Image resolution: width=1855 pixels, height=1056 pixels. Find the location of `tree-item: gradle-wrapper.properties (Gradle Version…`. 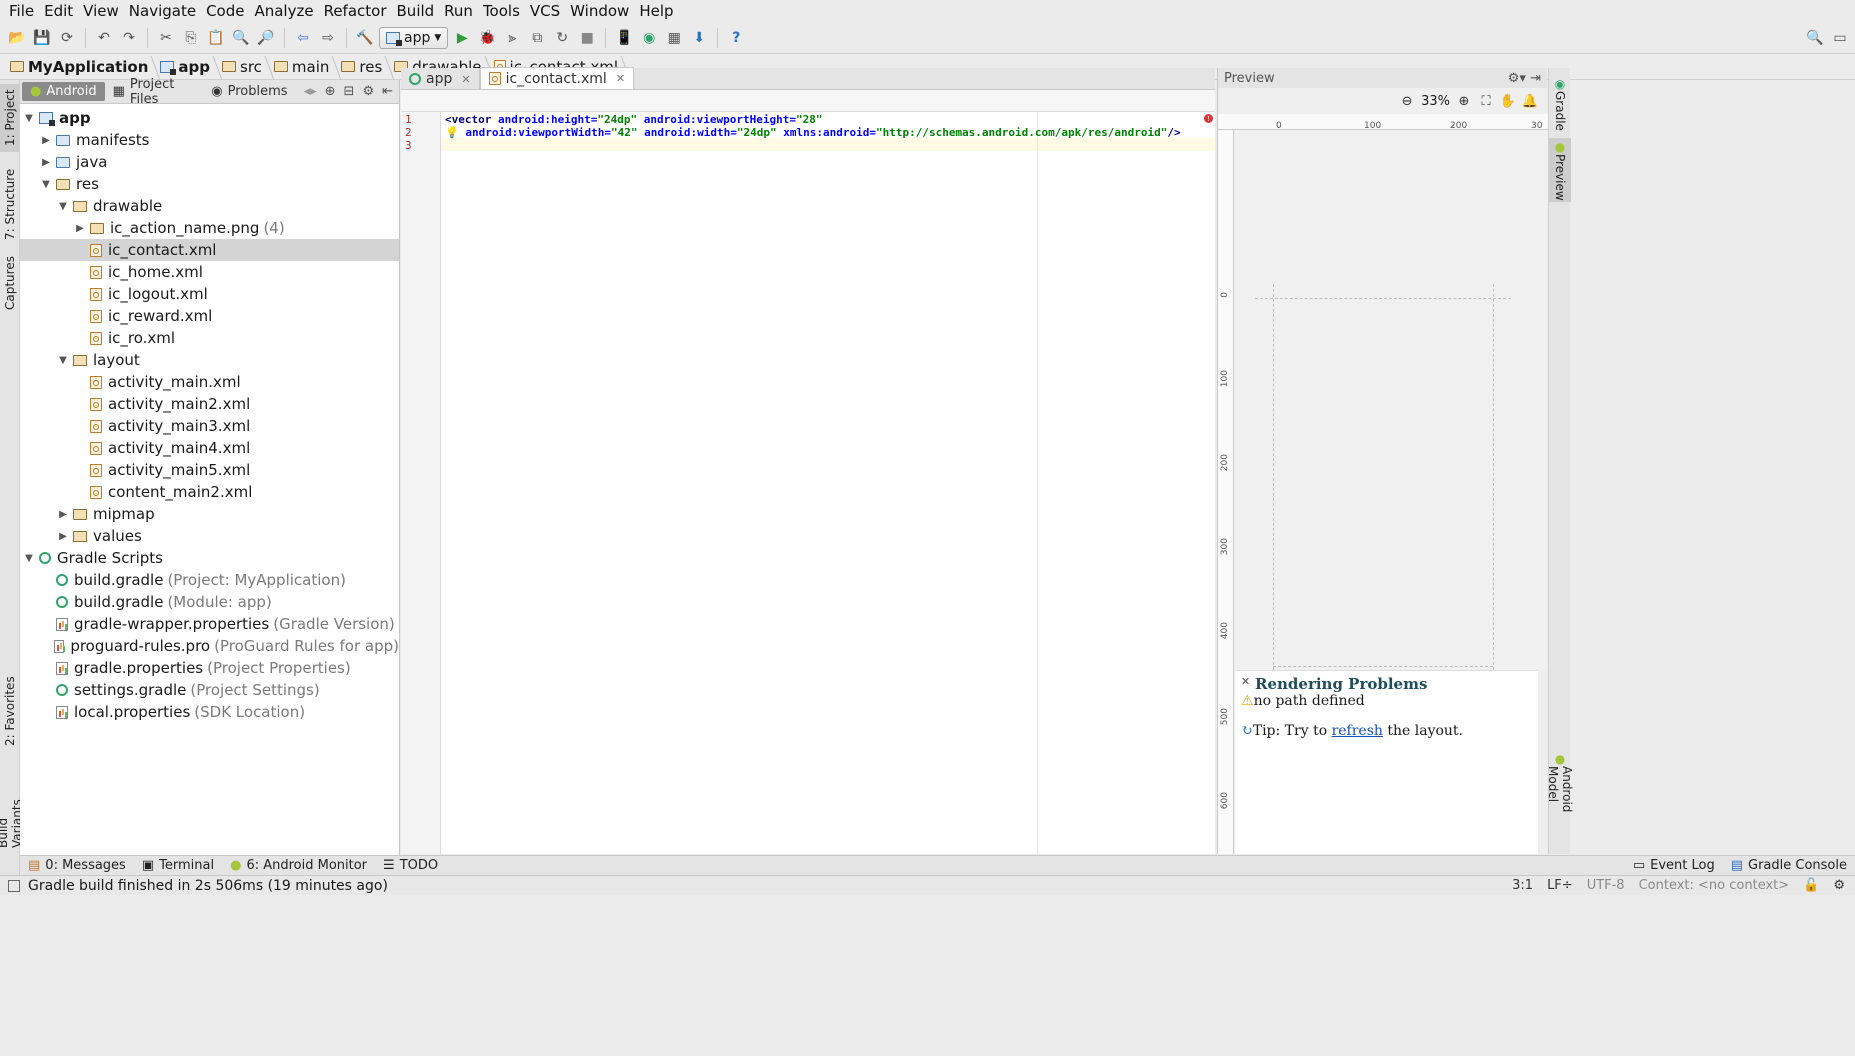

tree-item: gradle-wrapper.properties (Gradle Version… is located at coordinates (209, 624).